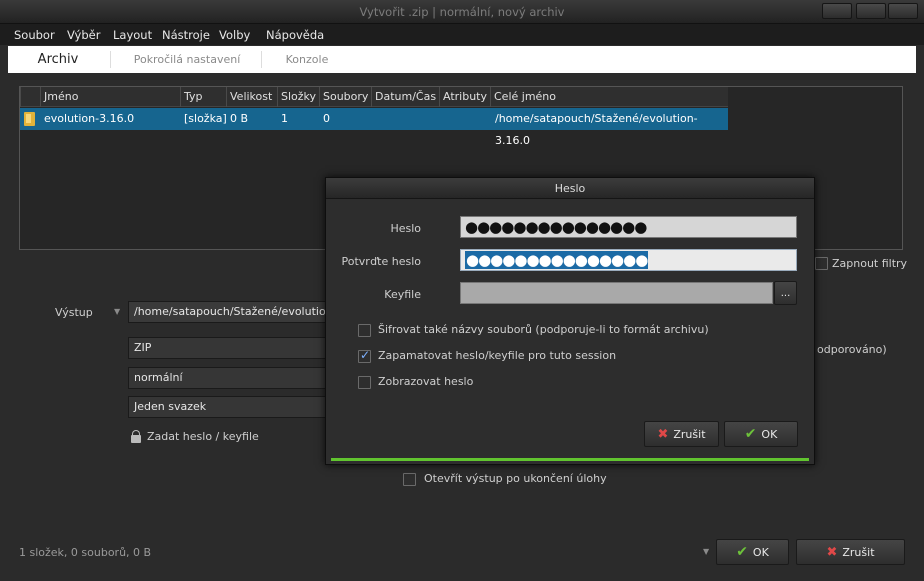 This screenshot has height=581, width=924. Describe the element at coordinates (251, 97) in the screenshot. I see `column-size: Velikost` at that location.